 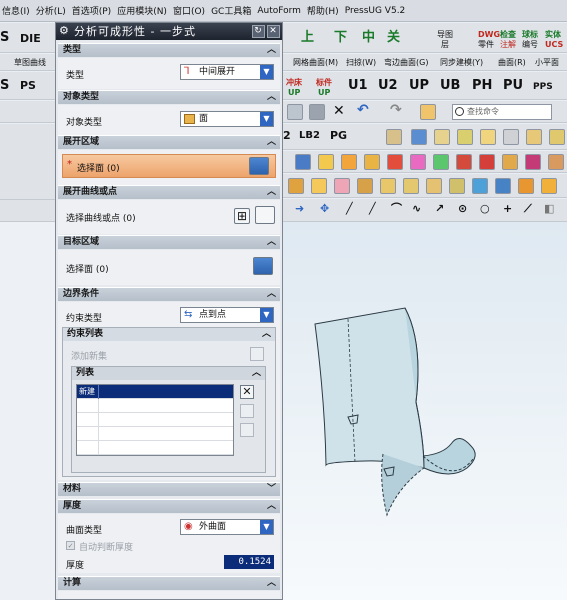 What do you see at coordinates (273, 31) in the screenshot?
I see `close-icon: ✕` at bounding box center [273, 31].